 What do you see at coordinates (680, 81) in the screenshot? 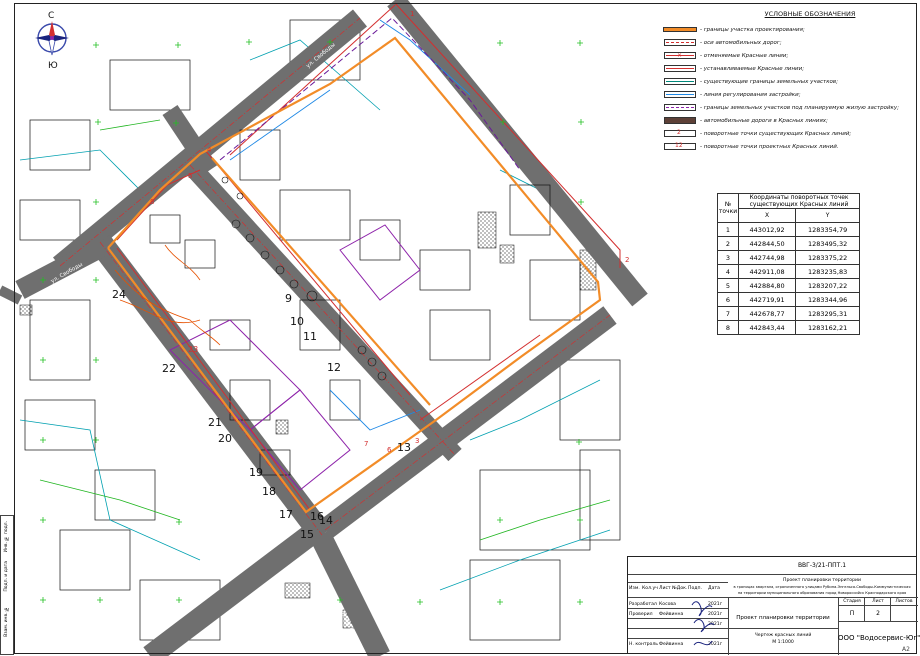
I see `legend-swatch-parcels` at bounding box center [680, 81].